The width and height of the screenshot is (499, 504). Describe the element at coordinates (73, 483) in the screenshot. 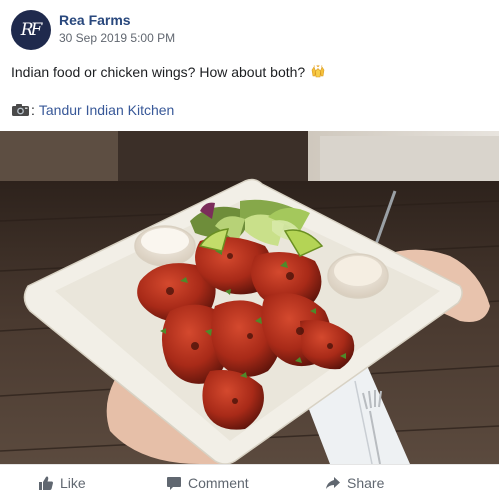

I see `like-label: Like` at that location.